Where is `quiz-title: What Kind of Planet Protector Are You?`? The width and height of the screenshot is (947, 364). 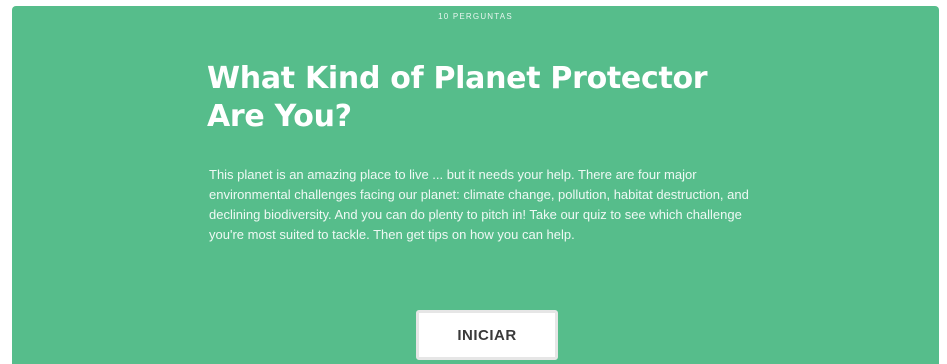 quiz-title: What Kind of Planet Protector Are You? is located at coordinates (457, 97).